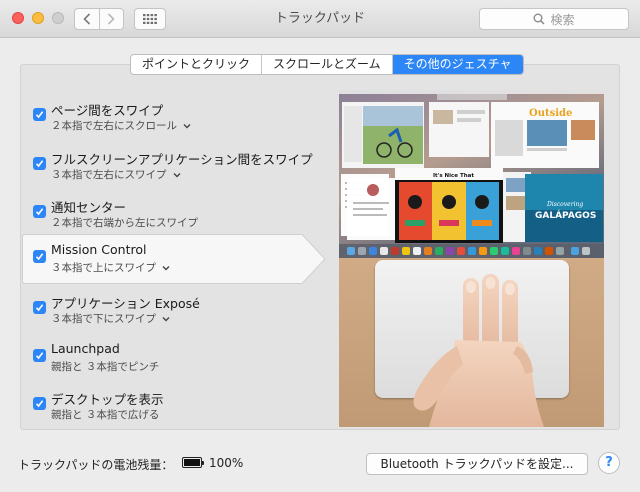 The width and height of the screenshot is (640, 492). I want to click on gesture-option-text: 親指と ３本指で広げる, so click(105, 415).